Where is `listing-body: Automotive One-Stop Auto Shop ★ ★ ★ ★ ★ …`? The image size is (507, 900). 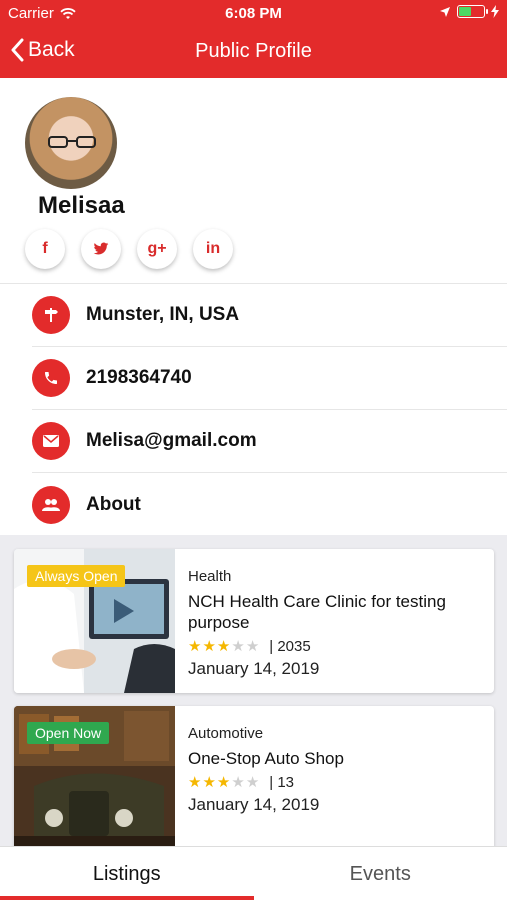
listing-body: Automotive One-Stop Auto Shop ★ ★ ★ ★ ★ … is located at coordinates (336, 770).